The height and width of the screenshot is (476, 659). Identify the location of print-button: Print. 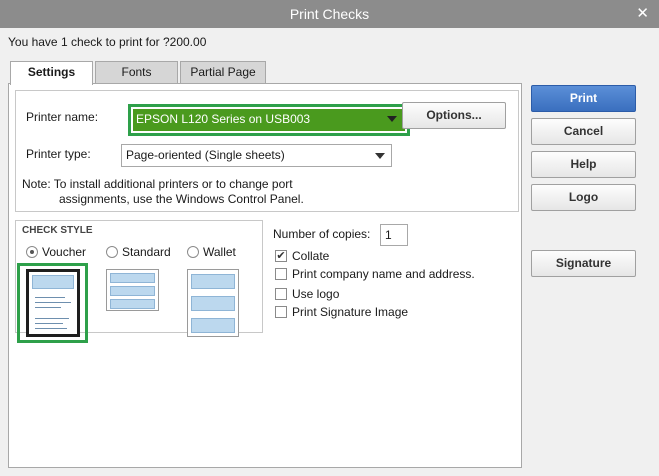
(583, 98).